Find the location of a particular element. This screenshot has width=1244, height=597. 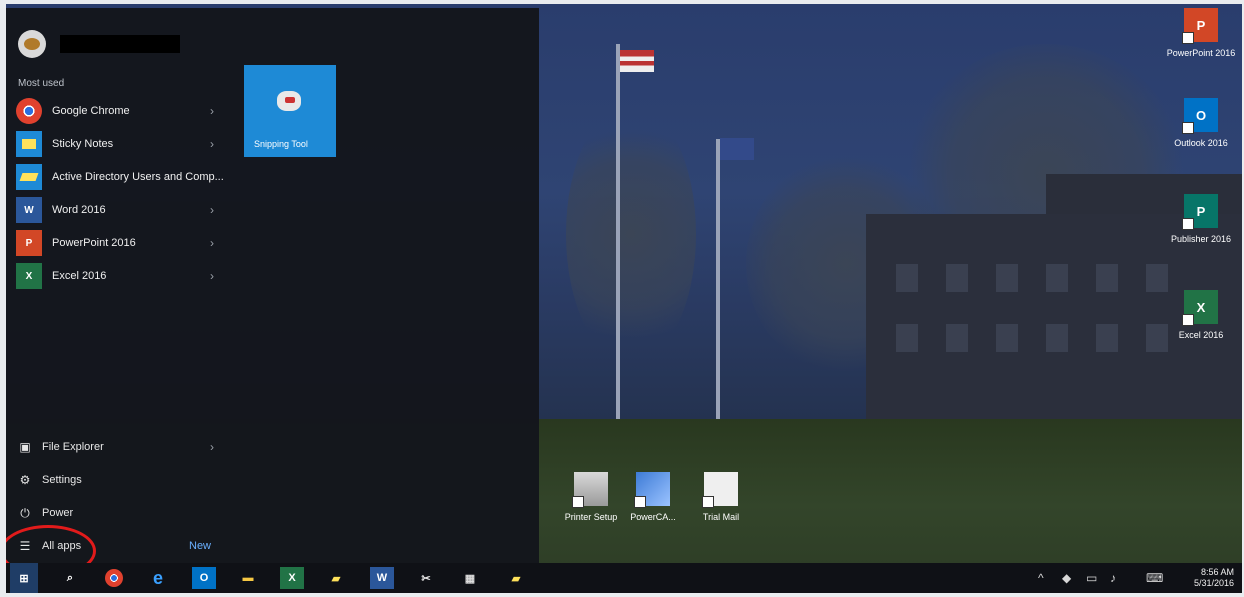

start-item-settings: ⚙ Settings is located at coordinates (121, 480).